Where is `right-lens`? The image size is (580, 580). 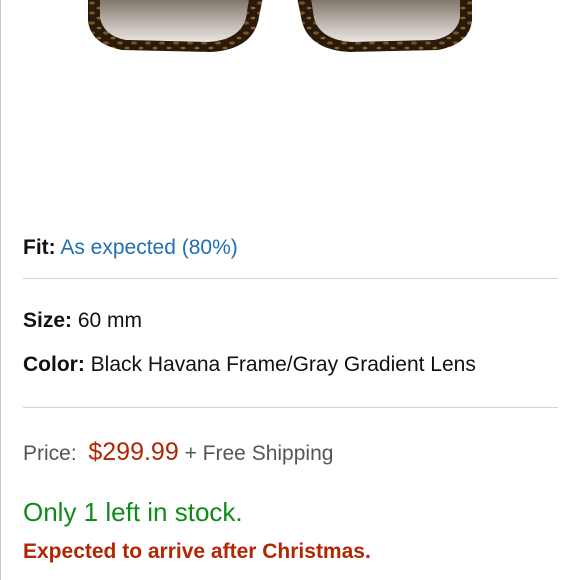 right-lens is located at coordinates (385, 21).